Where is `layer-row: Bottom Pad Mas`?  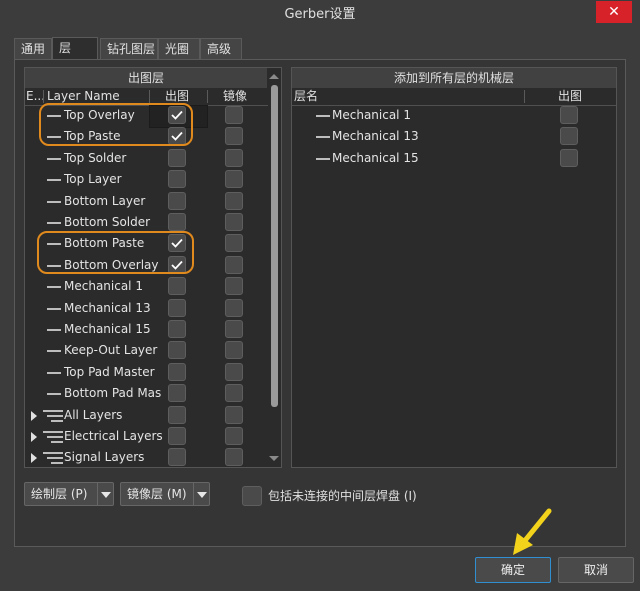
layer-row: Bottom Pad Mas is located at coordinates (146, 393).